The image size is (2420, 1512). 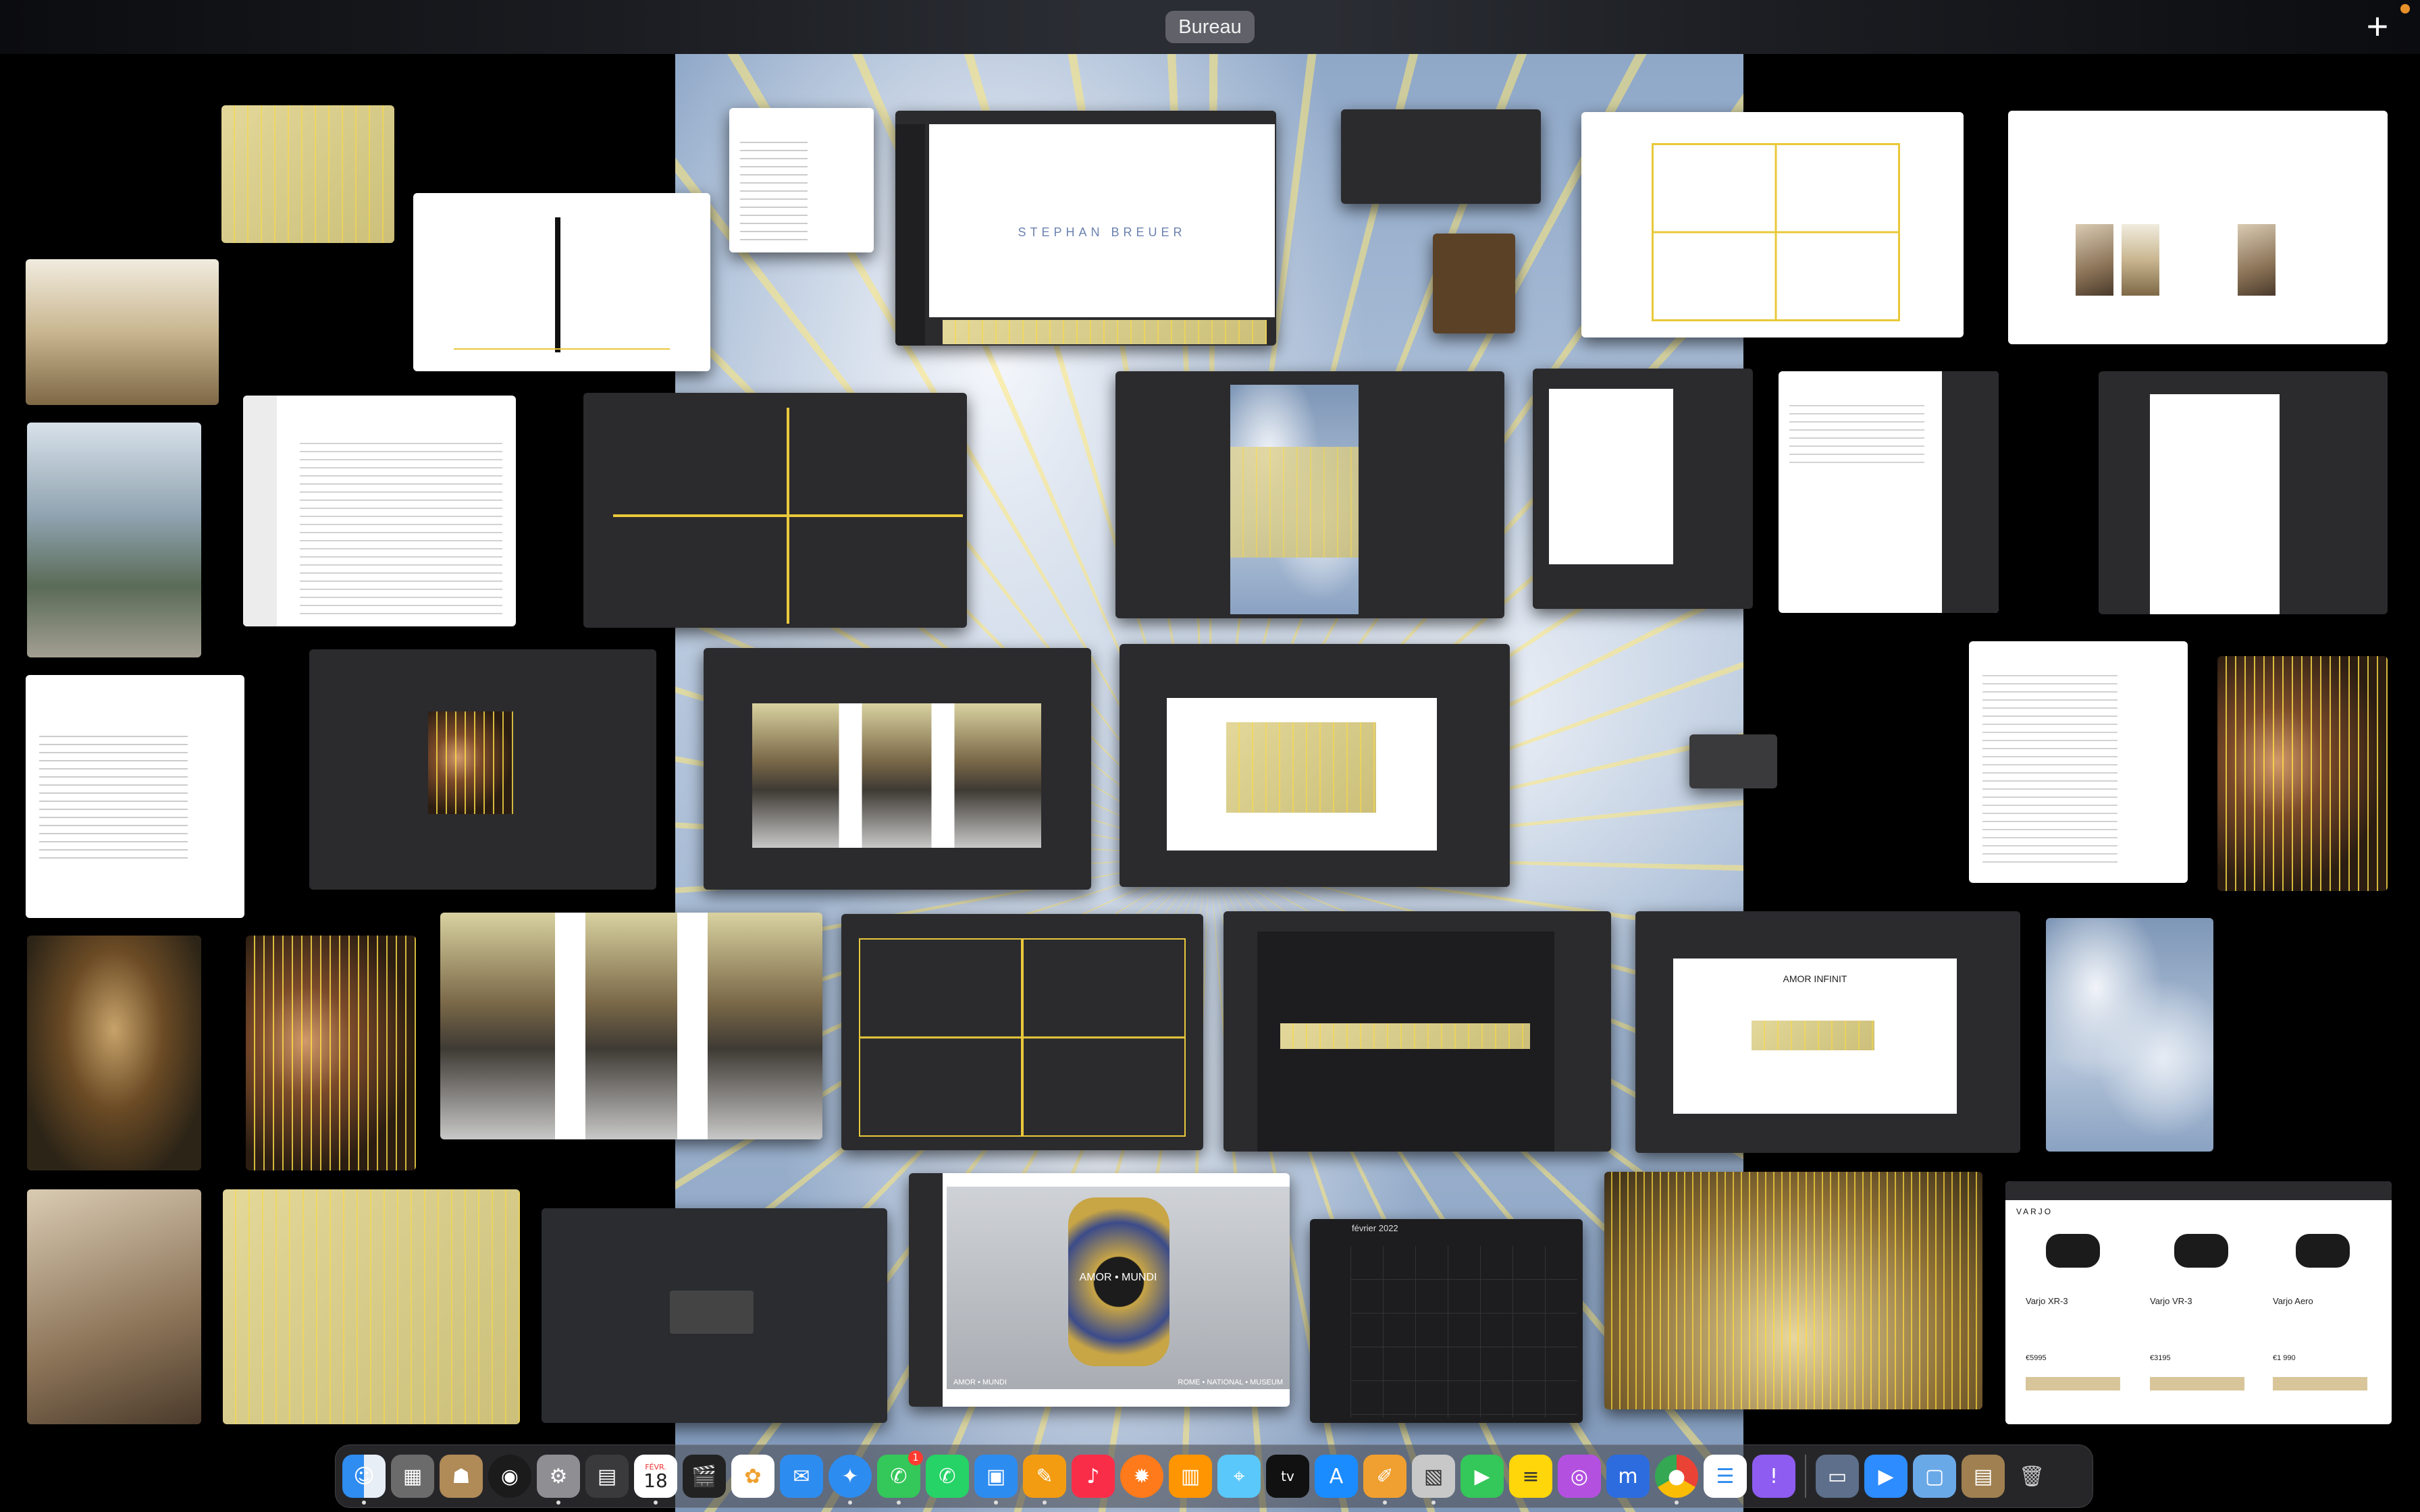 What do you see at coordinates (1375, 1228) in the screenshot?
I see `calendar-month-title: février 2022` at bounding box center [1375, 1228].